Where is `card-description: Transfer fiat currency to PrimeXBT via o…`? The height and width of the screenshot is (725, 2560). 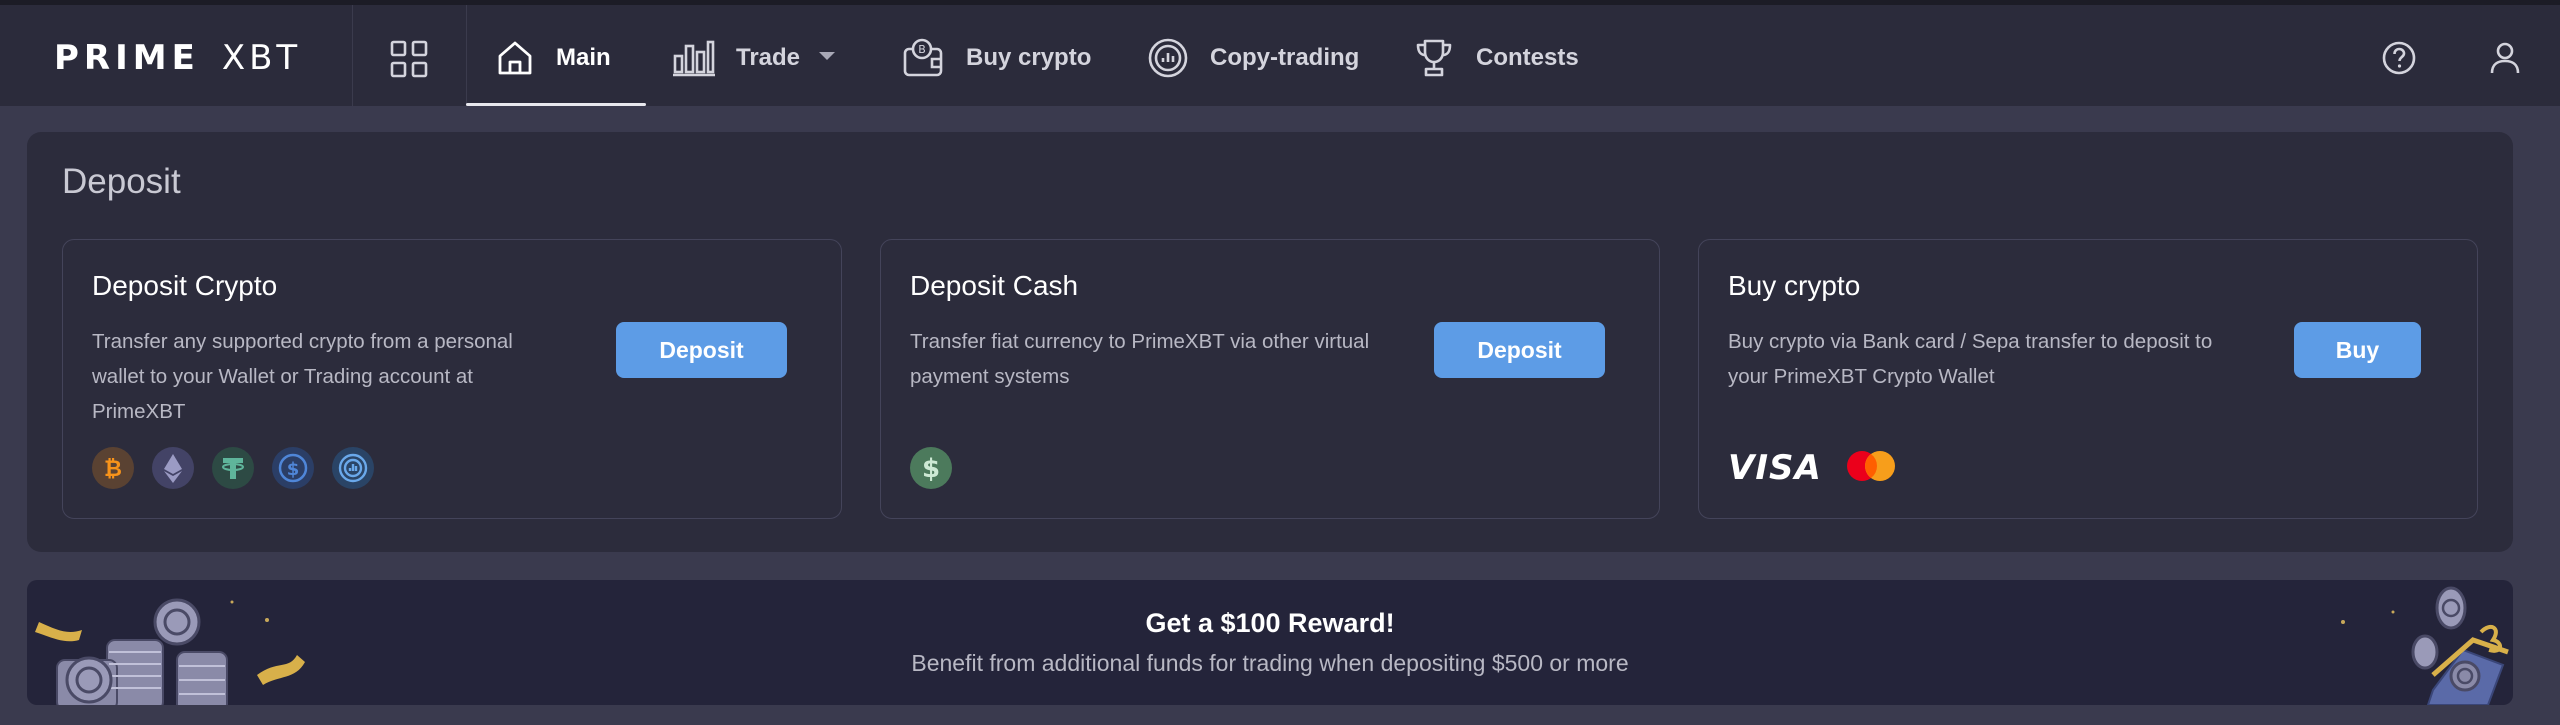
card-description: Transfer fiat currency to PrimeXBT via o… is located at coordinates (1145, 359).